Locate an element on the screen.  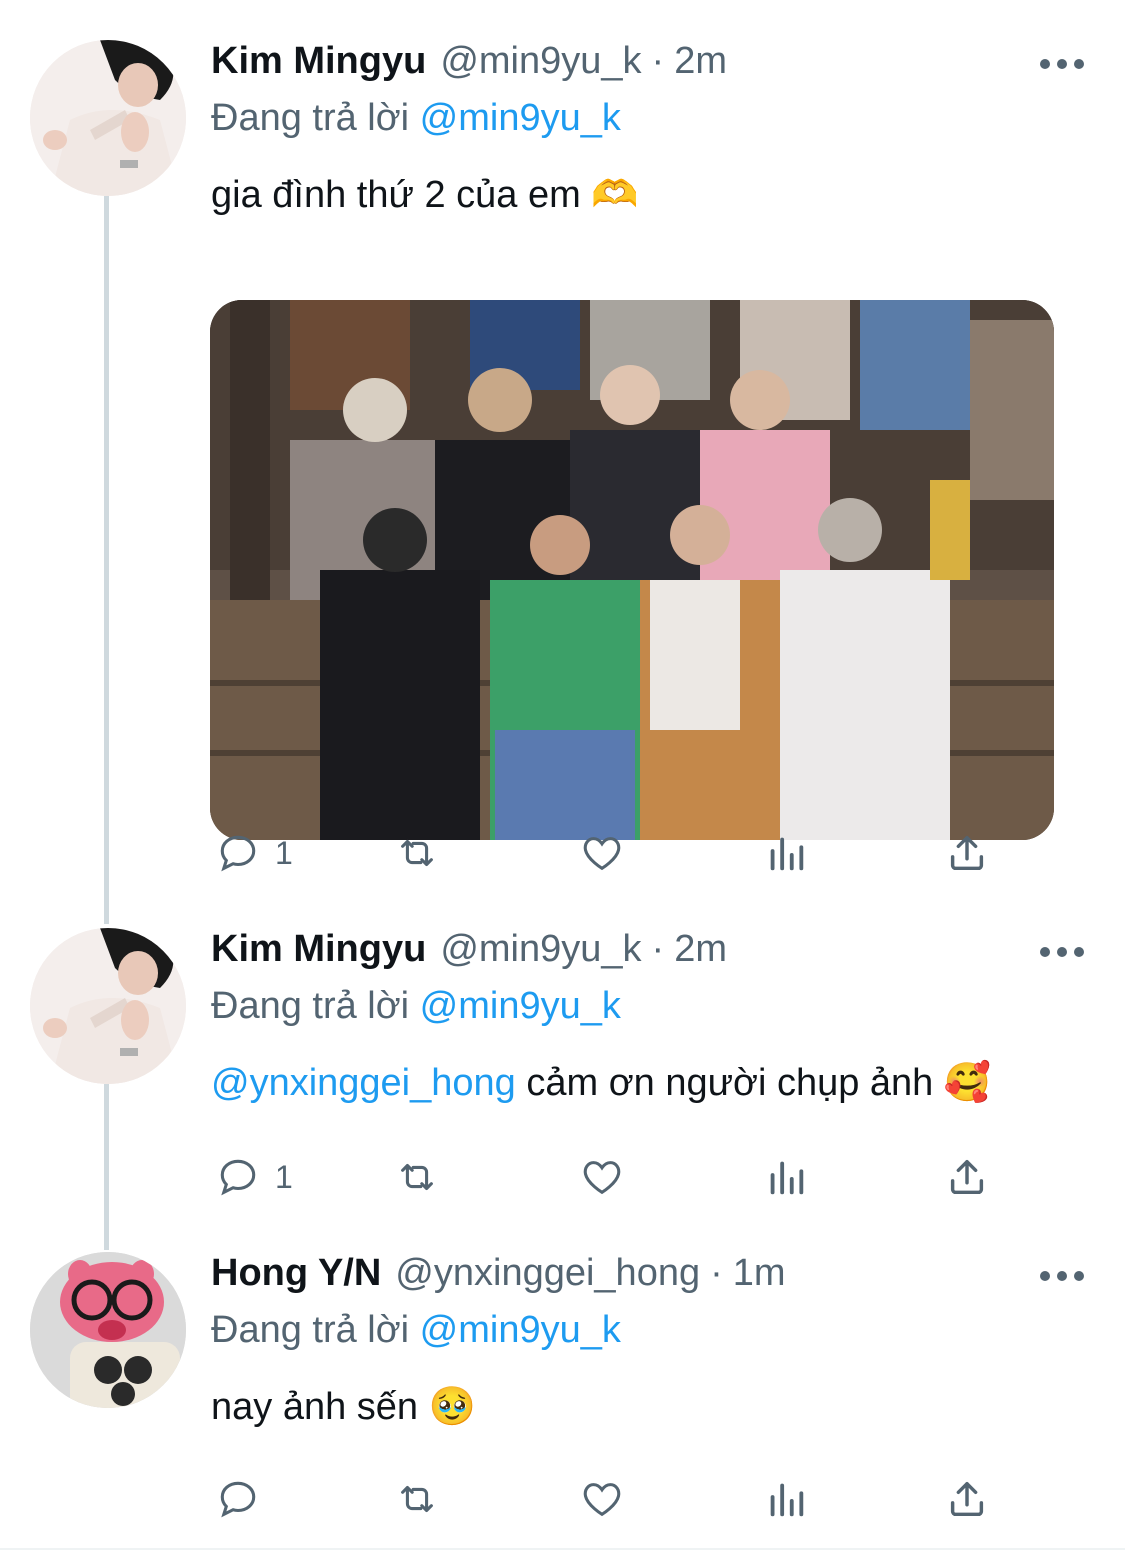
tweet-actions is located at coordinates (606, 1499).